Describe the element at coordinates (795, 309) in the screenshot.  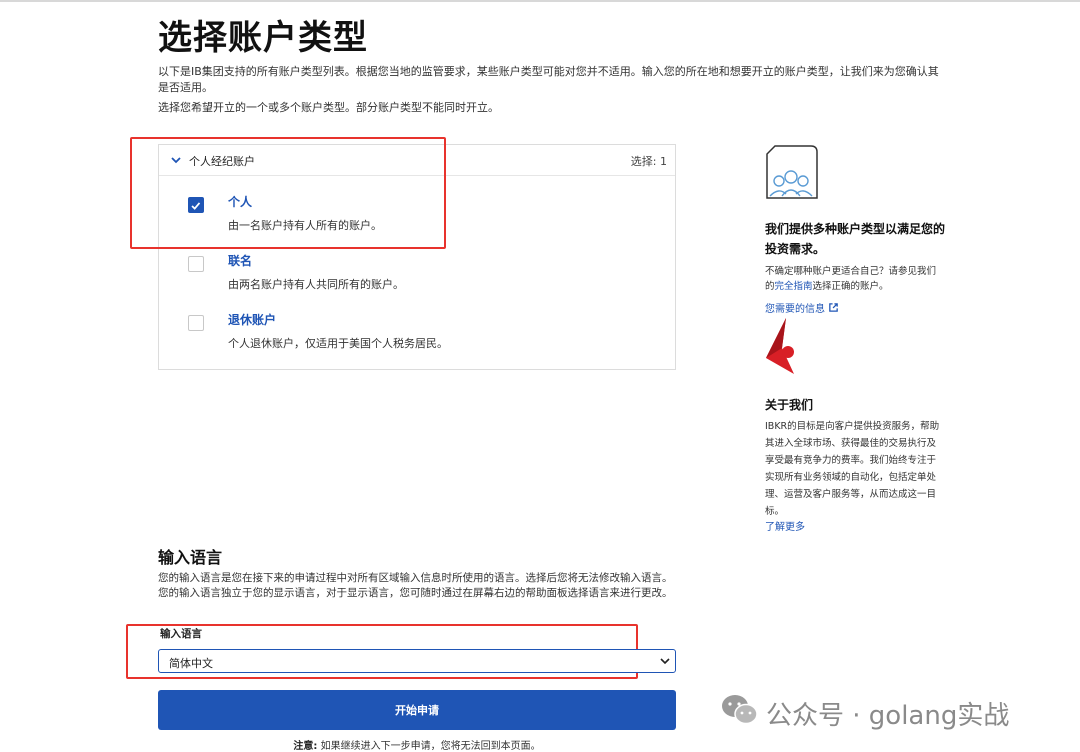
I see `info-link-label: 您需要的信息` at that location.